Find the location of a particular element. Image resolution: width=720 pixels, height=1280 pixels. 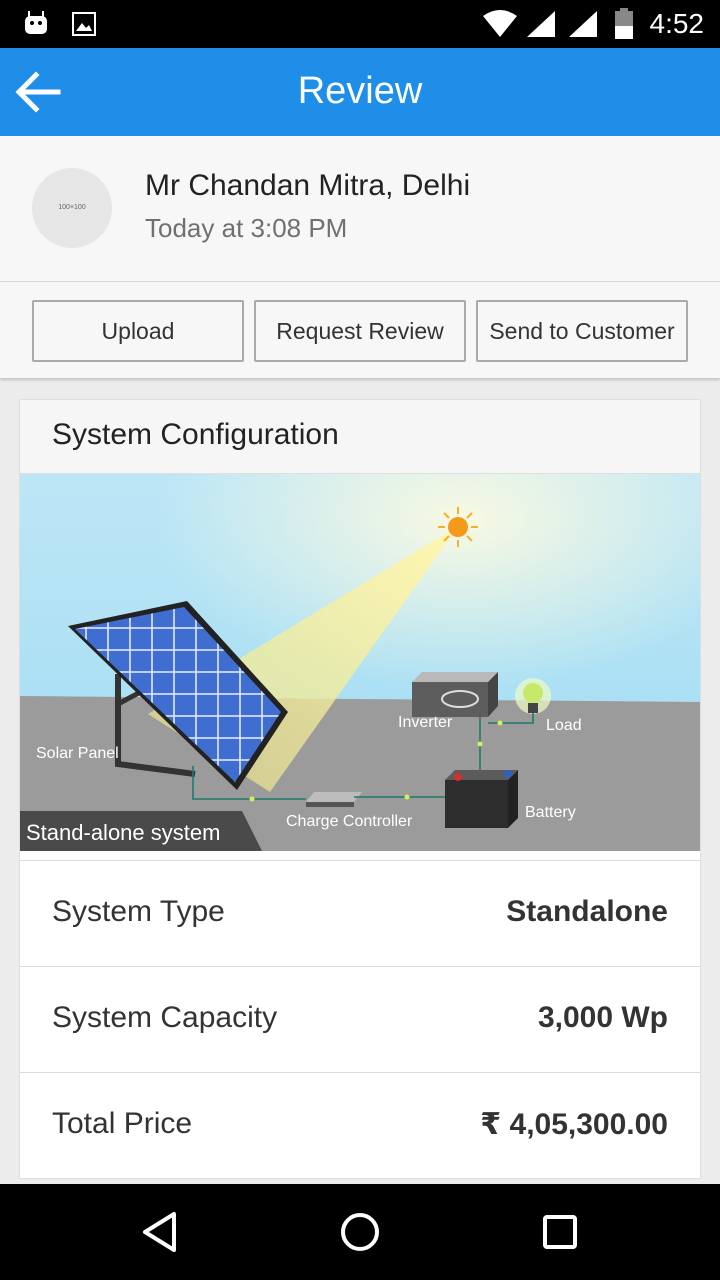

lightbulb-graphic is located at coordinates (533, 696).